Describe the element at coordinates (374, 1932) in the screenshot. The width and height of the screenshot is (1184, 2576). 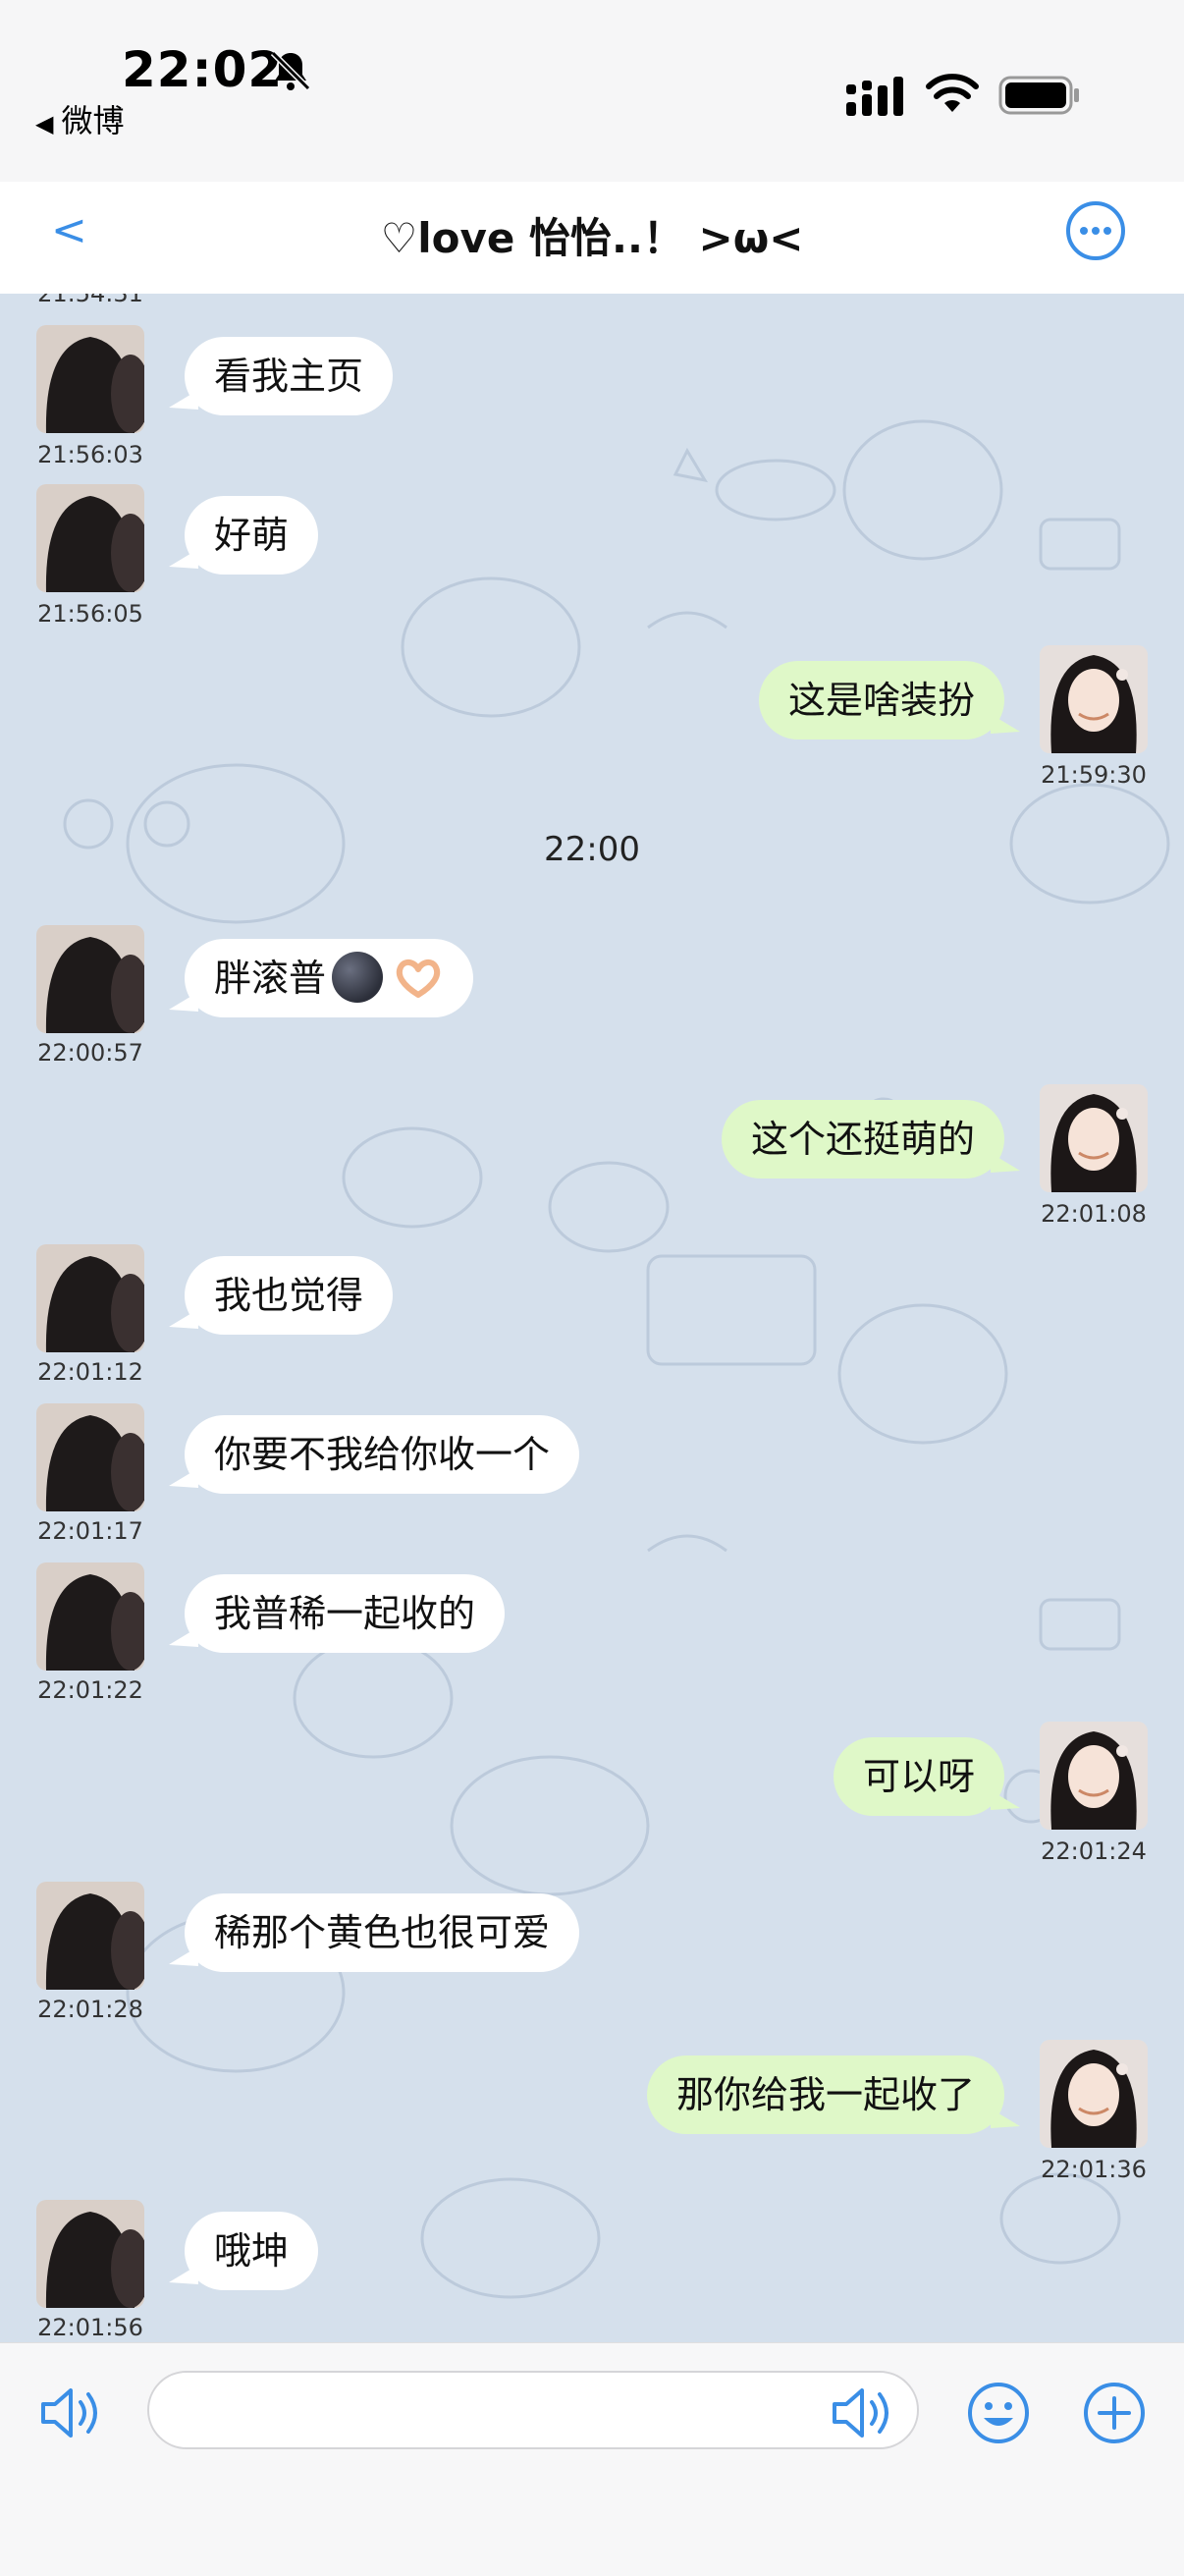
I see `incoming-bubble: 稀那个黄色也很可爱` at that location.